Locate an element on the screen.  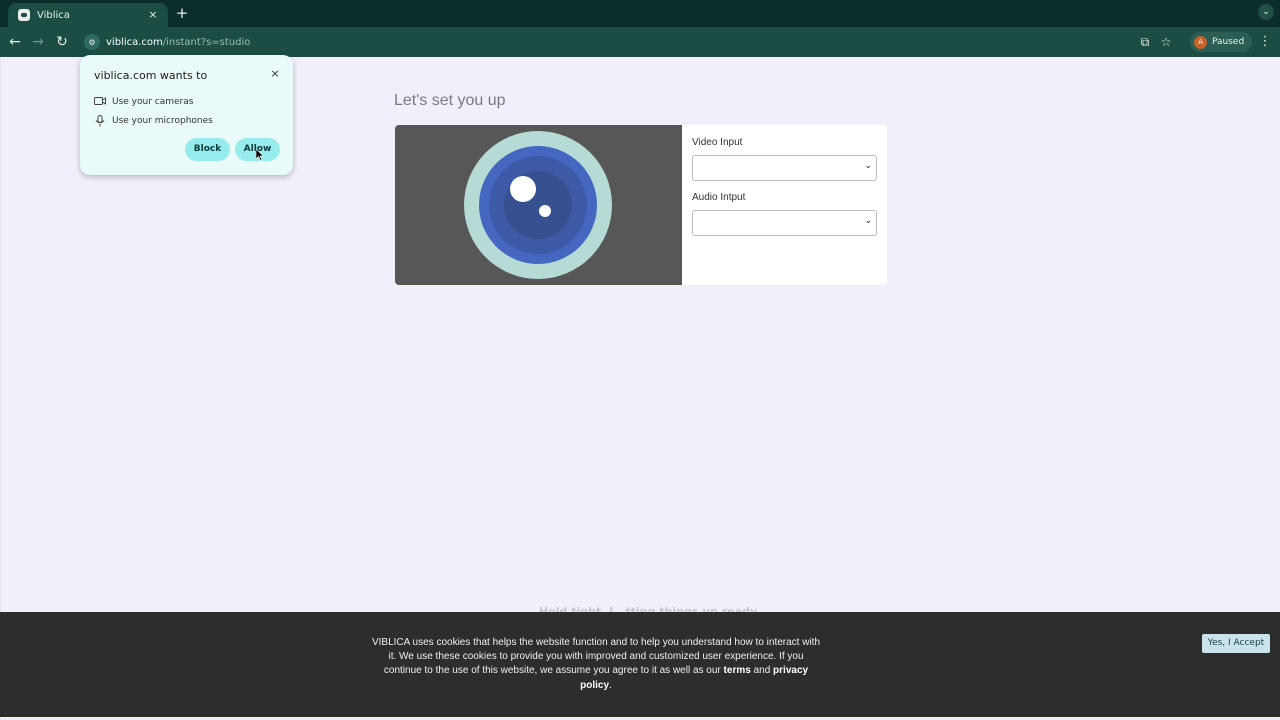
camera-lens-icon is located at coordinates (538, 205).